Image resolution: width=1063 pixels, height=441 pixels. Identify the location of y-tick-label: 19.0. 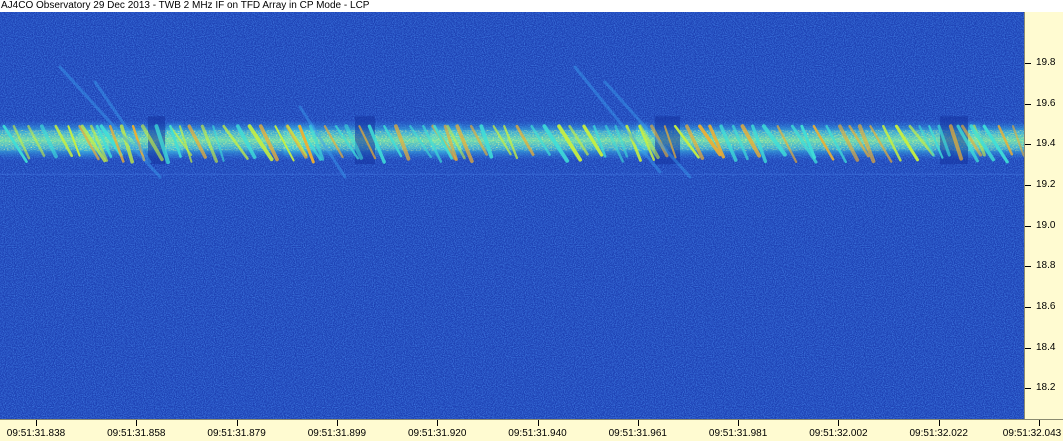
(1046, 225).